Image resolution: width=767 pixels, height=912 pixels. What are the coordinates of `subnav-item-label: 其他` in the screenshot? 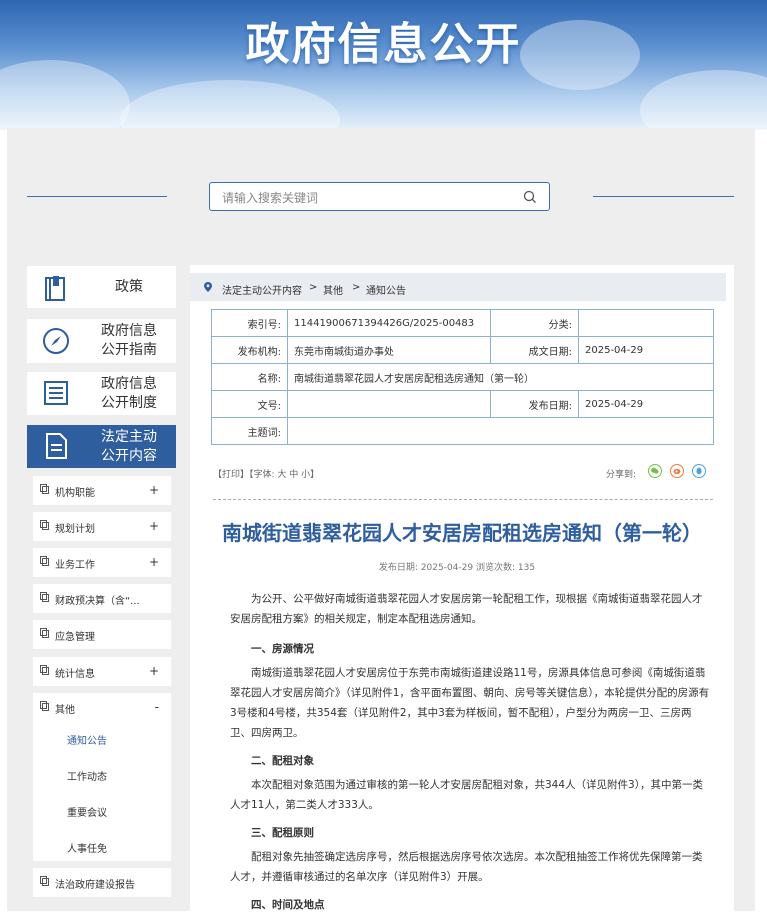 It's located at (65, 710).